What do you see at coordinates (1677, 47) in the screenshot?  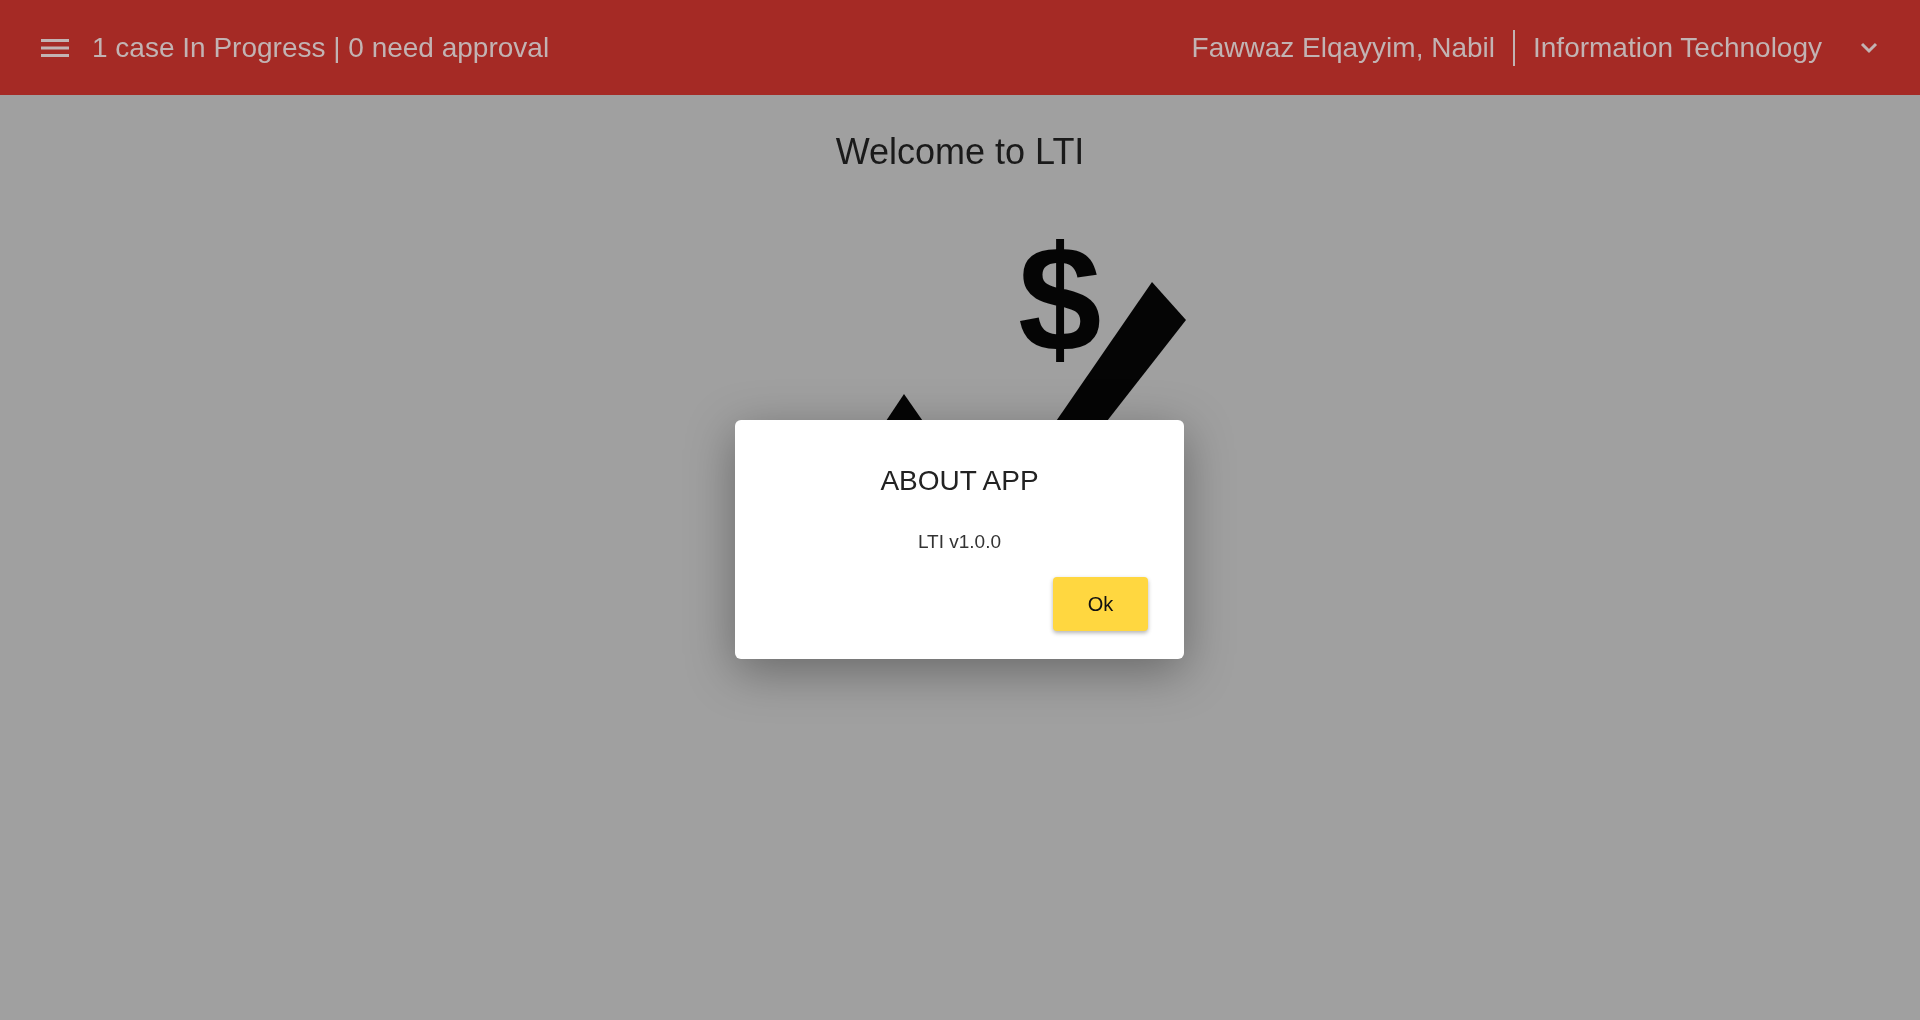 I see `department-name: Information Technology` at bounding box center [1677, 47].